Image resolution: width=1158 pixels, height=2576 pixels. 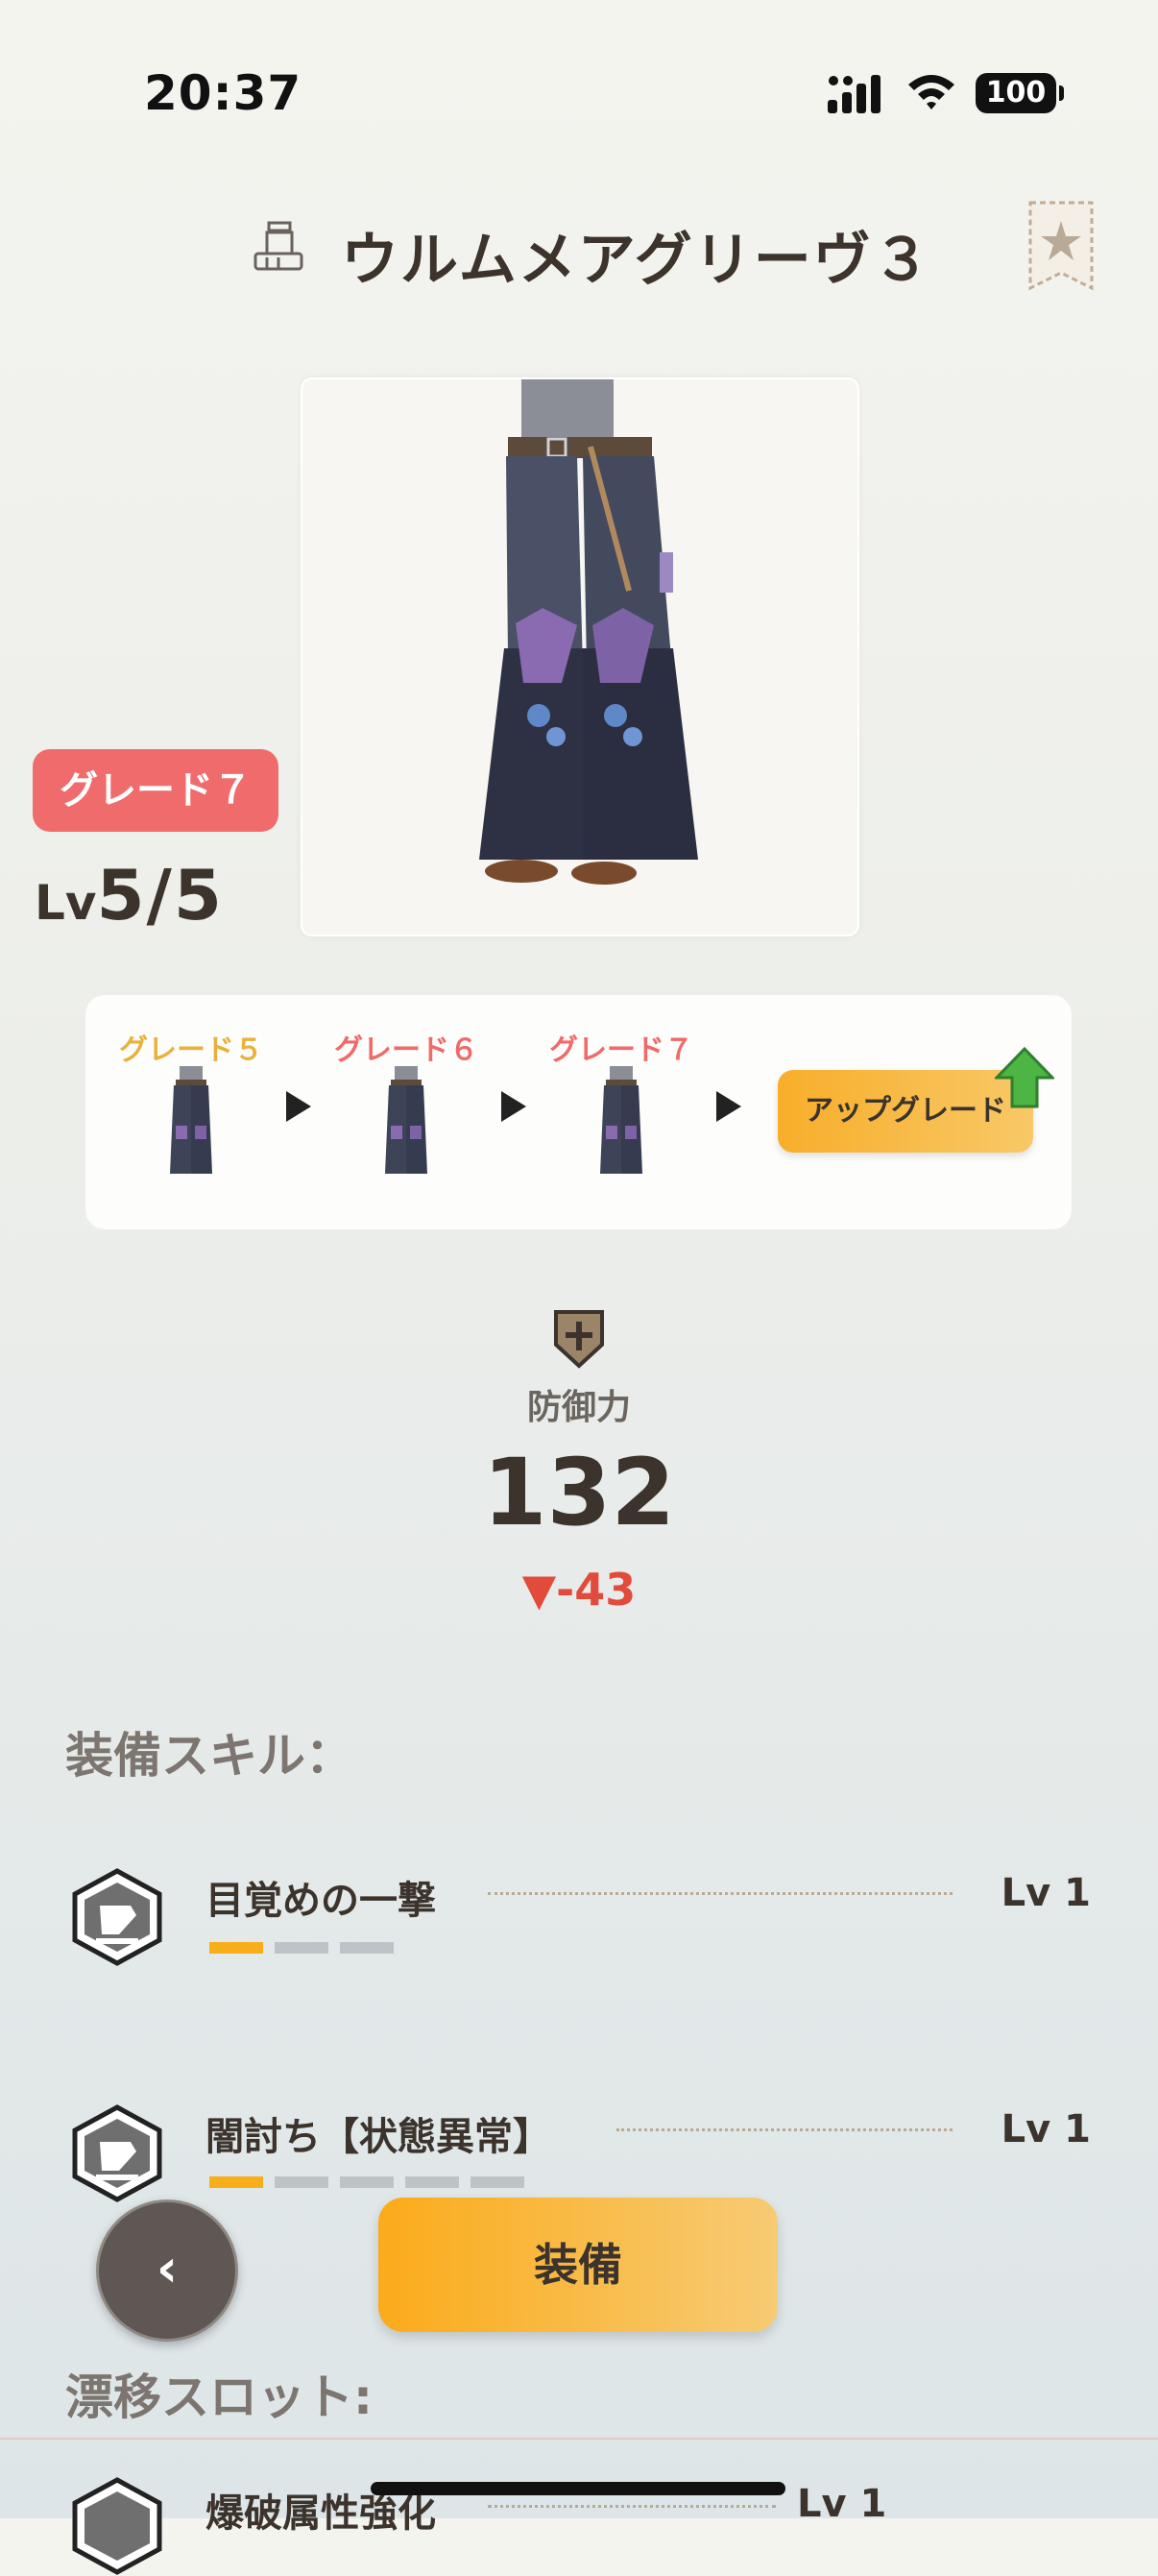 What do you see at coordinates (579, 1590) in the screenshot?
I see `defense-difference: ▼-43` at bounding box center [579, 1590].